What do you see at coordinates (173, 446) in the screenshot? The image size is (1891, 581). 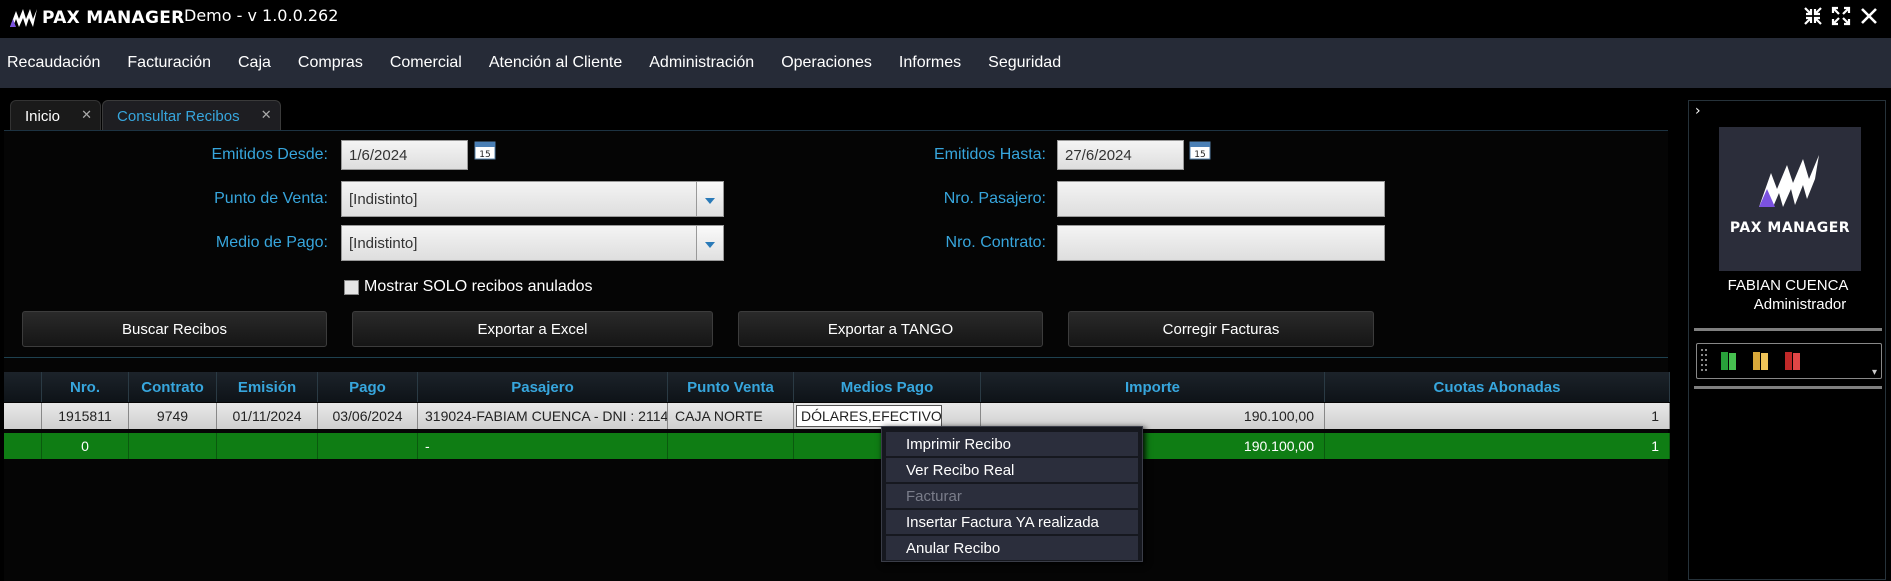 I see `total-contrato` at bounding box center [173, 446].